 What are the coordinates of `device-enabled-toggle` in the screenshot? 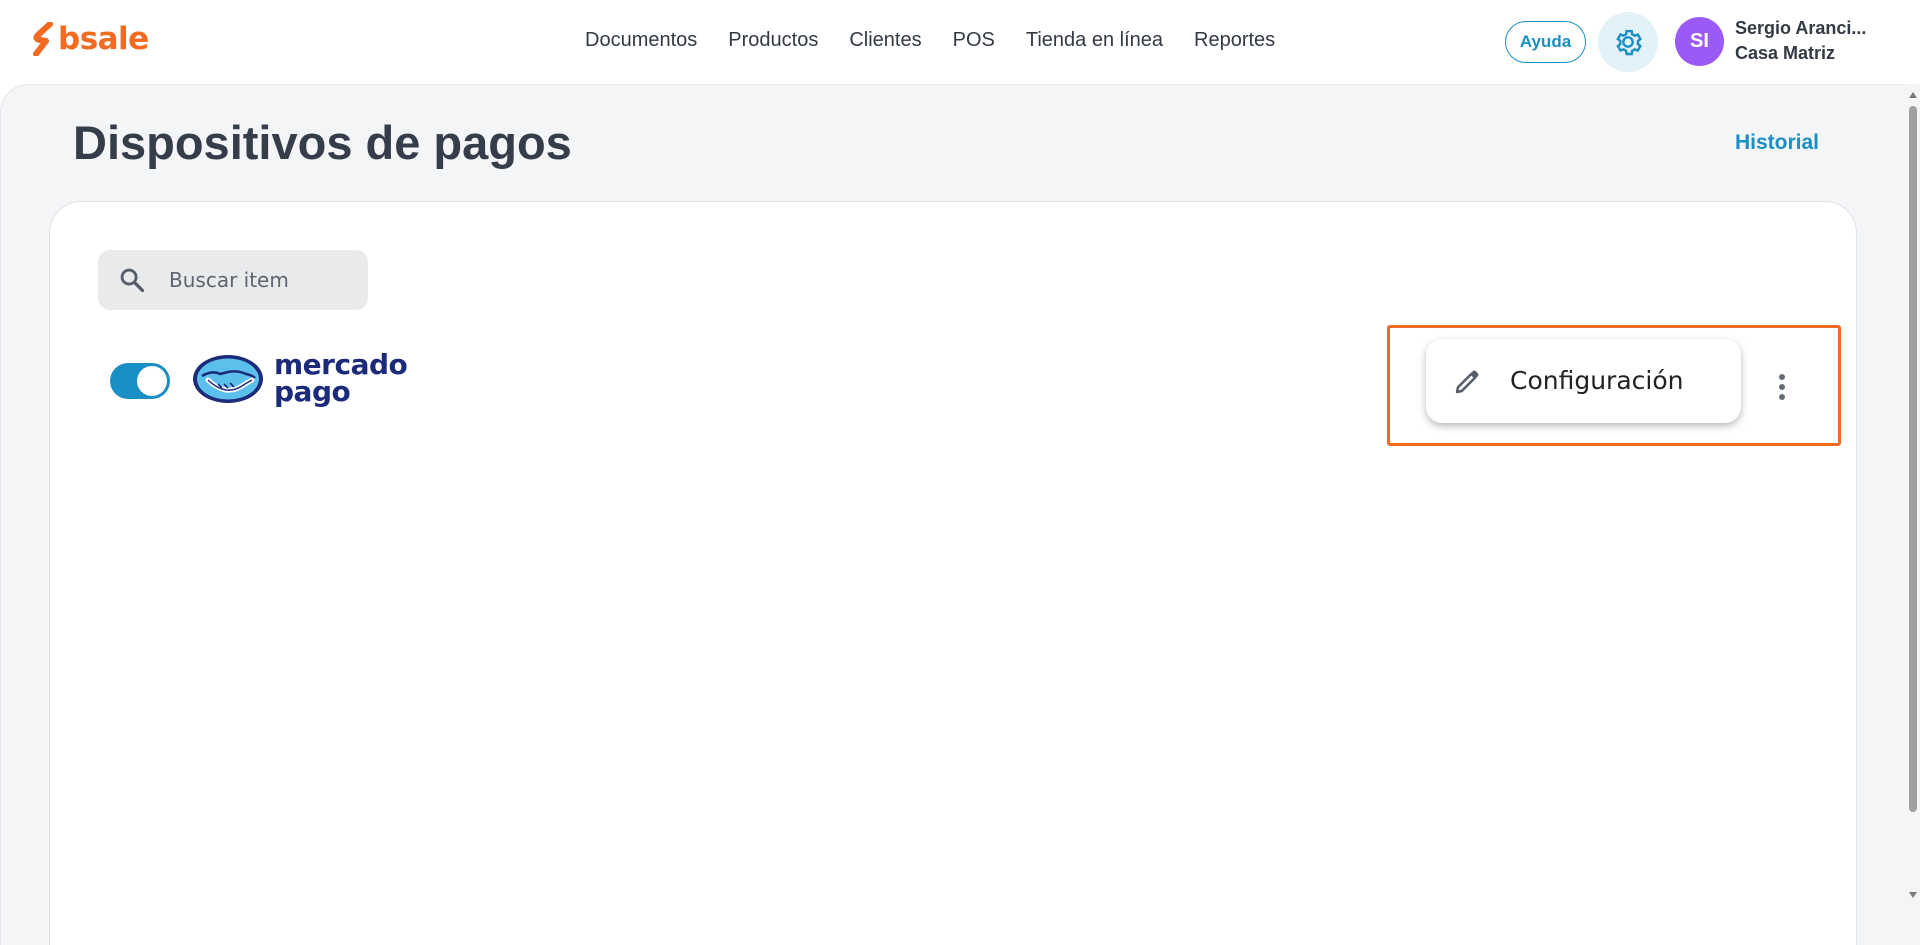 It's located at (140, 381).